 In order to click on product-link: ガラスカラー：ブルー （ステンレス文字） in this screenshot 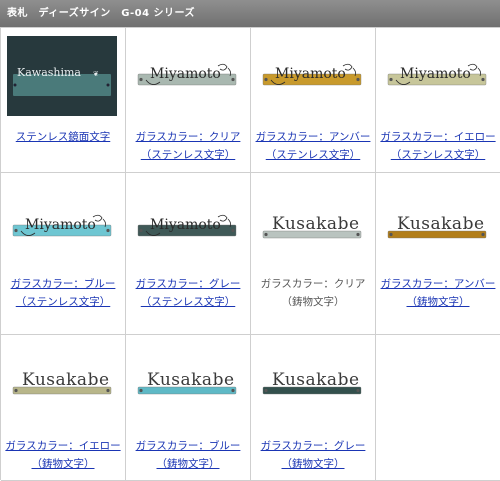, I will do `click(63, 293)`.